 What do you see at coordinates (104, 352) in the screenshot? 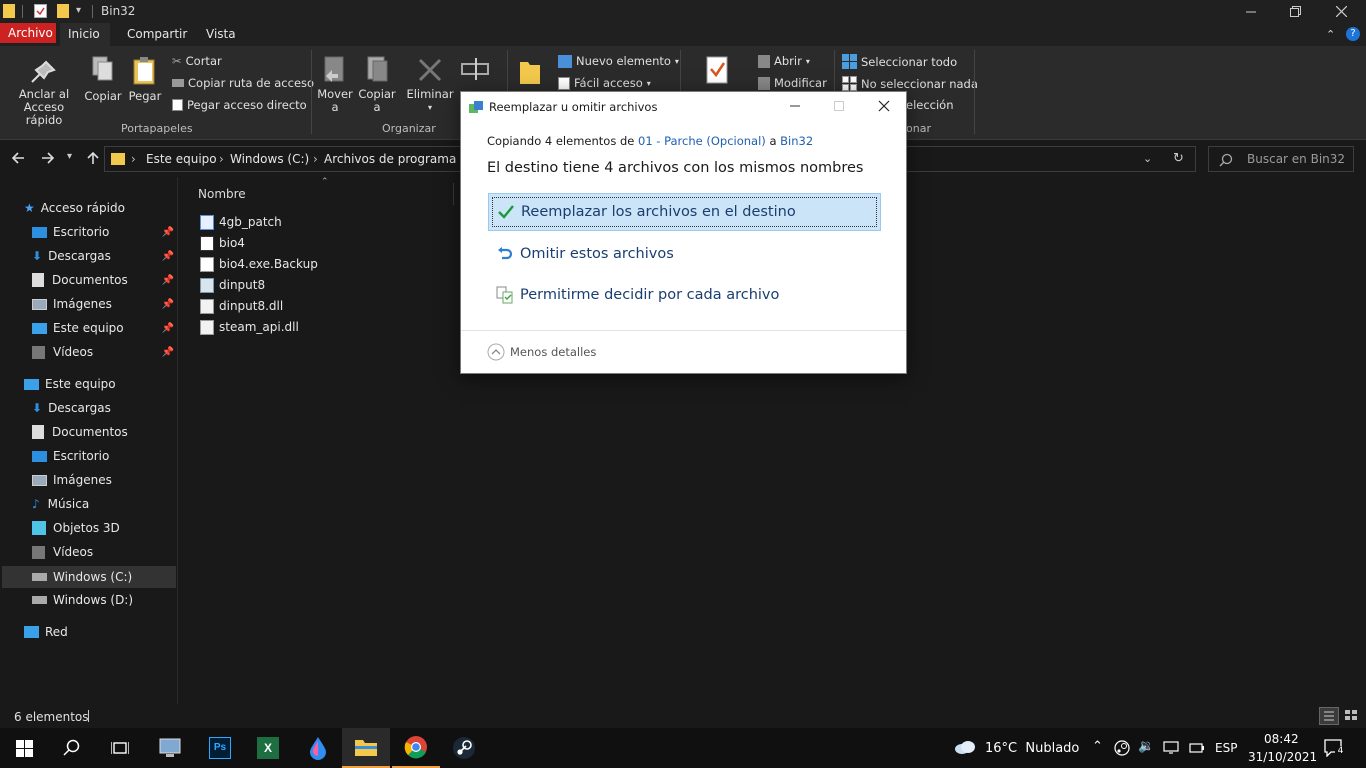
I see `sidebar-item-videos: Vídeos 📌` at bounding box center [104, 352].